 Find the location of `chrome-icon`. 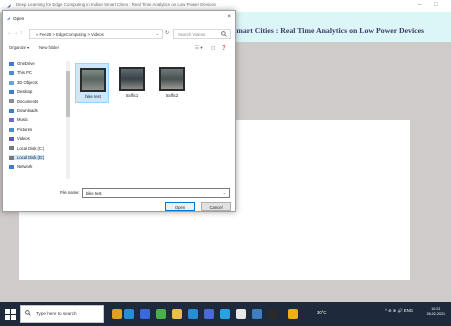

chrome-icon is located at coordinates (161, 314).